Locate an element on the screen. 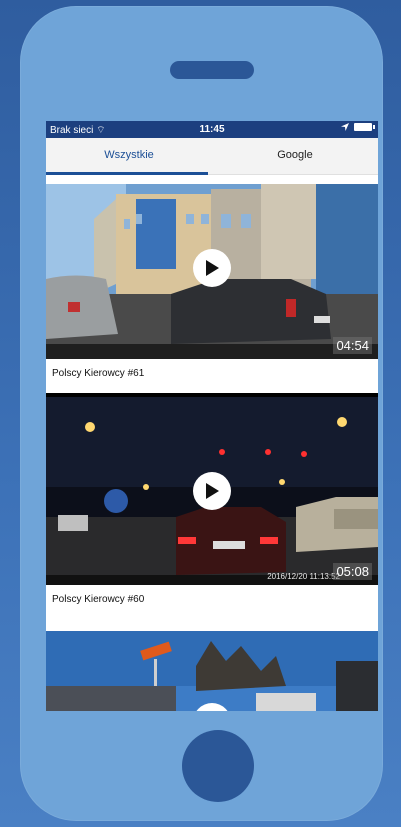  status-right is located at coordinates (358, 127).